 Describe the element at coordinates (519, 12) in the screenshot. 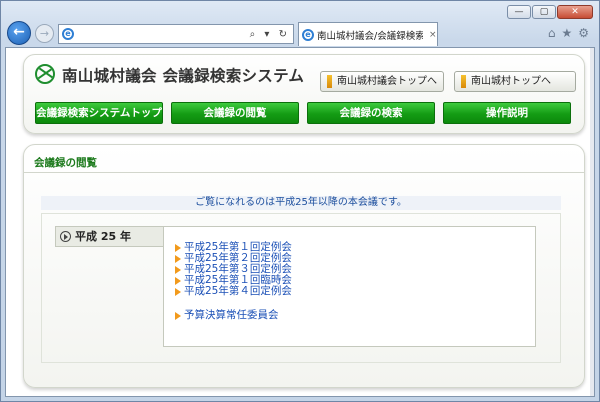

I see `minimize-button: —` at that location.